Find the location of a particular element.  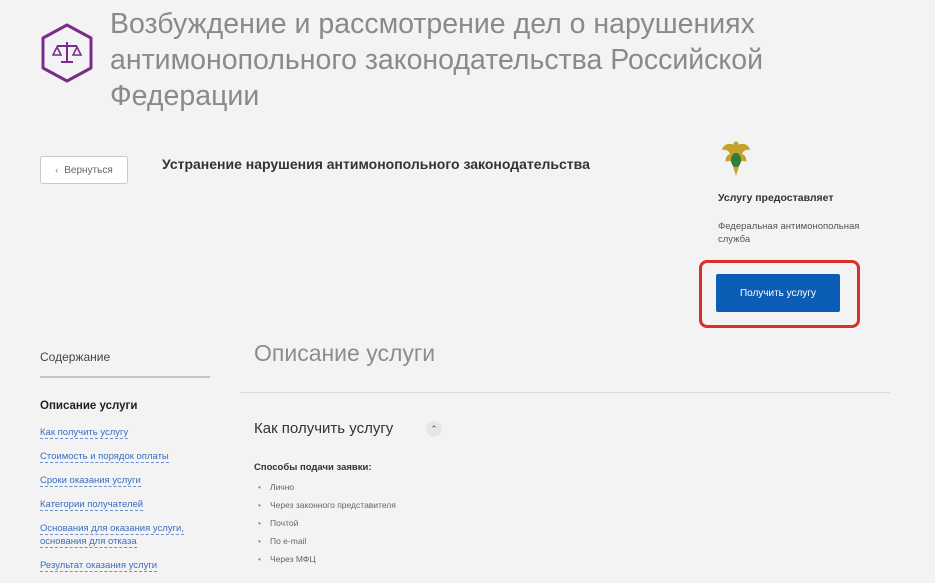

toc-item-active: Описание услуги is located at coordinates (88, 406).